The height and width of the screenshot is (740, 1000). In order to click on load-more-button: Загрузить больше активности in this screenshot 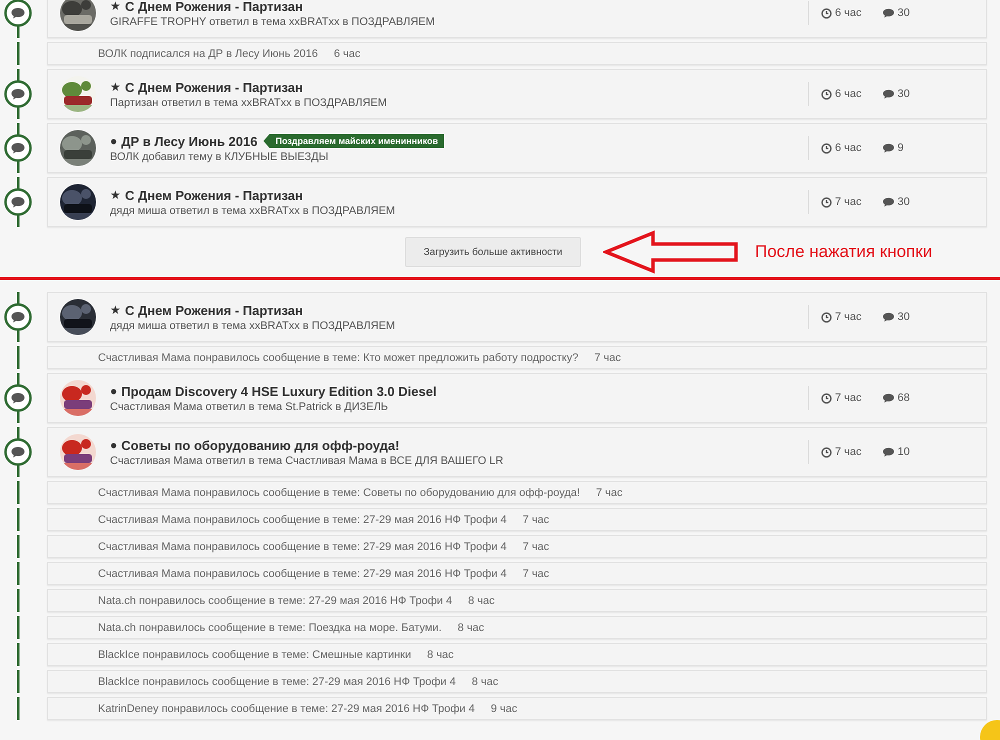, I will do `click(493, 252)`.